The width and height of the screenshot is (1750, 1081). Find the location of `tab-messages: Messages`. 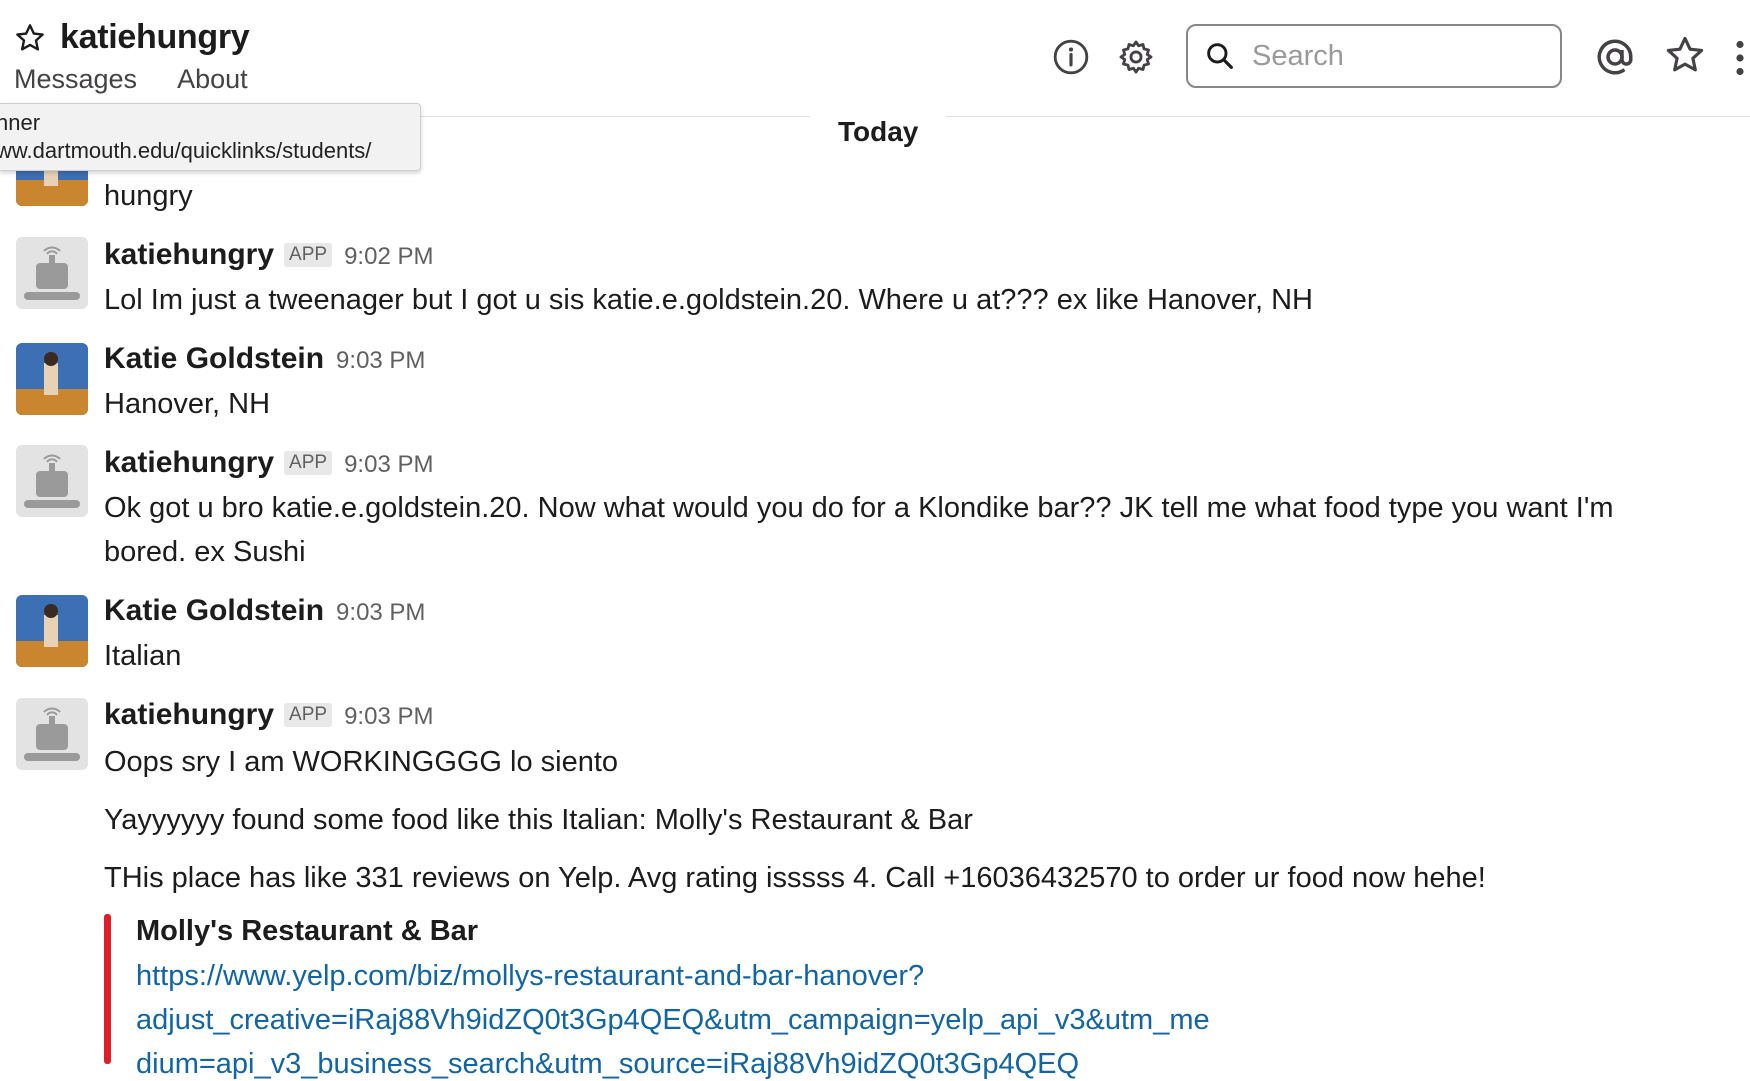

tab-messages: Messages is located at coordinates (75, 79).